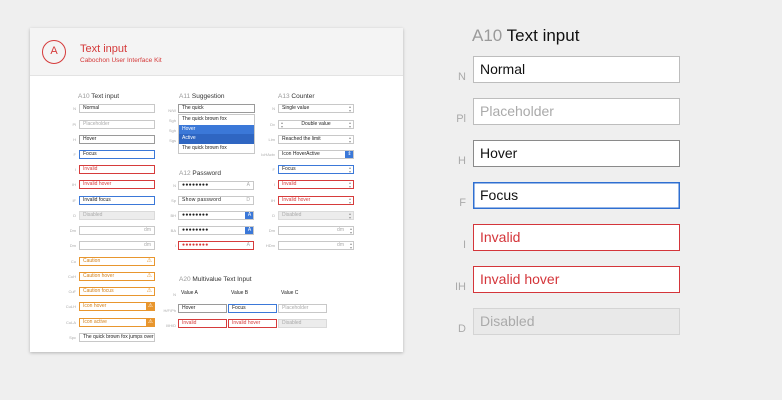 Image resolution: width=782 pixels, height=400 pixels. What do you see at coordinates (121, 60) in the screenshot?
I see `card-subtitle: Cabochon User Interface Kit` at bounding box center [121, 60].